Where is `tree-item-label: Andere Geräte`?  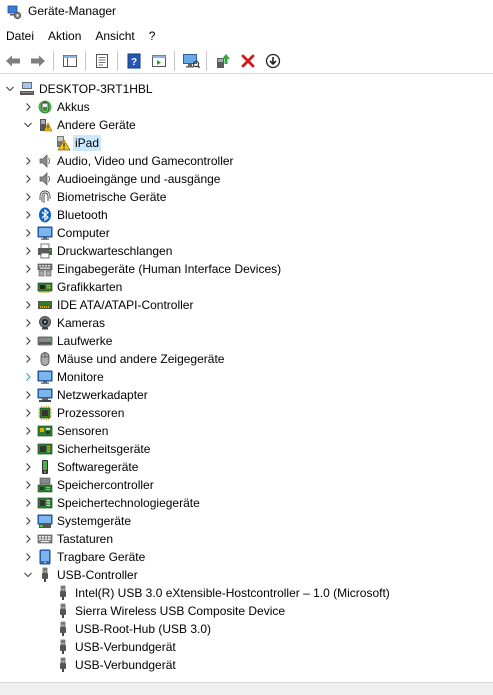
tree-item-label: Andere Geräte is located at coordinates (96, 125).